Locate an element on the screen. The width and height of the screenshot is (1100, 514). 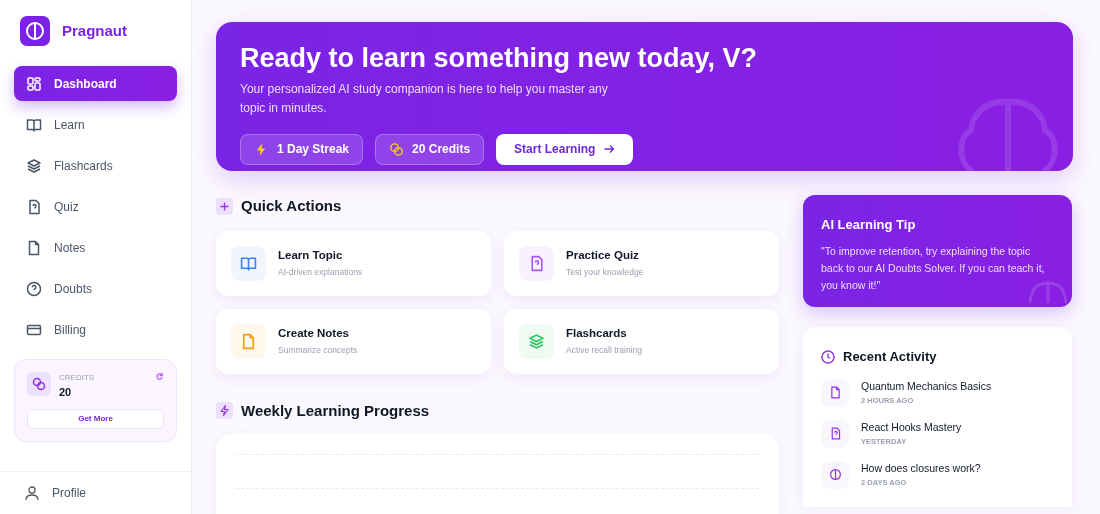
sidebar-item: Notes is located at coordinates (95, 247).